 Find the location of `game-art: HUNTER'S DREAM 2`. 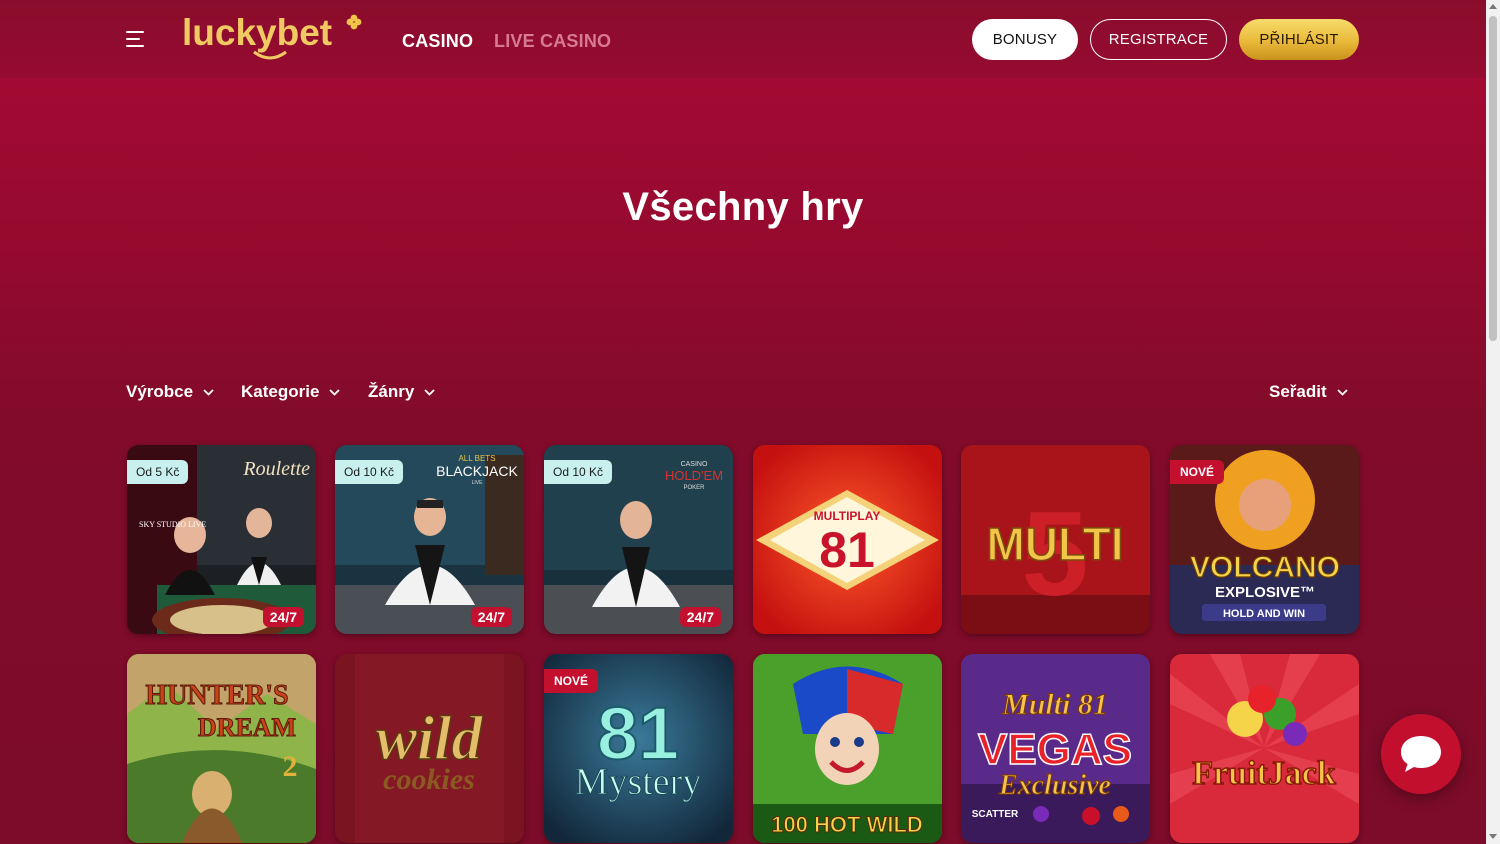

game-art: HUNTER'S DREAM 2 is located at coordinates (221, 748).